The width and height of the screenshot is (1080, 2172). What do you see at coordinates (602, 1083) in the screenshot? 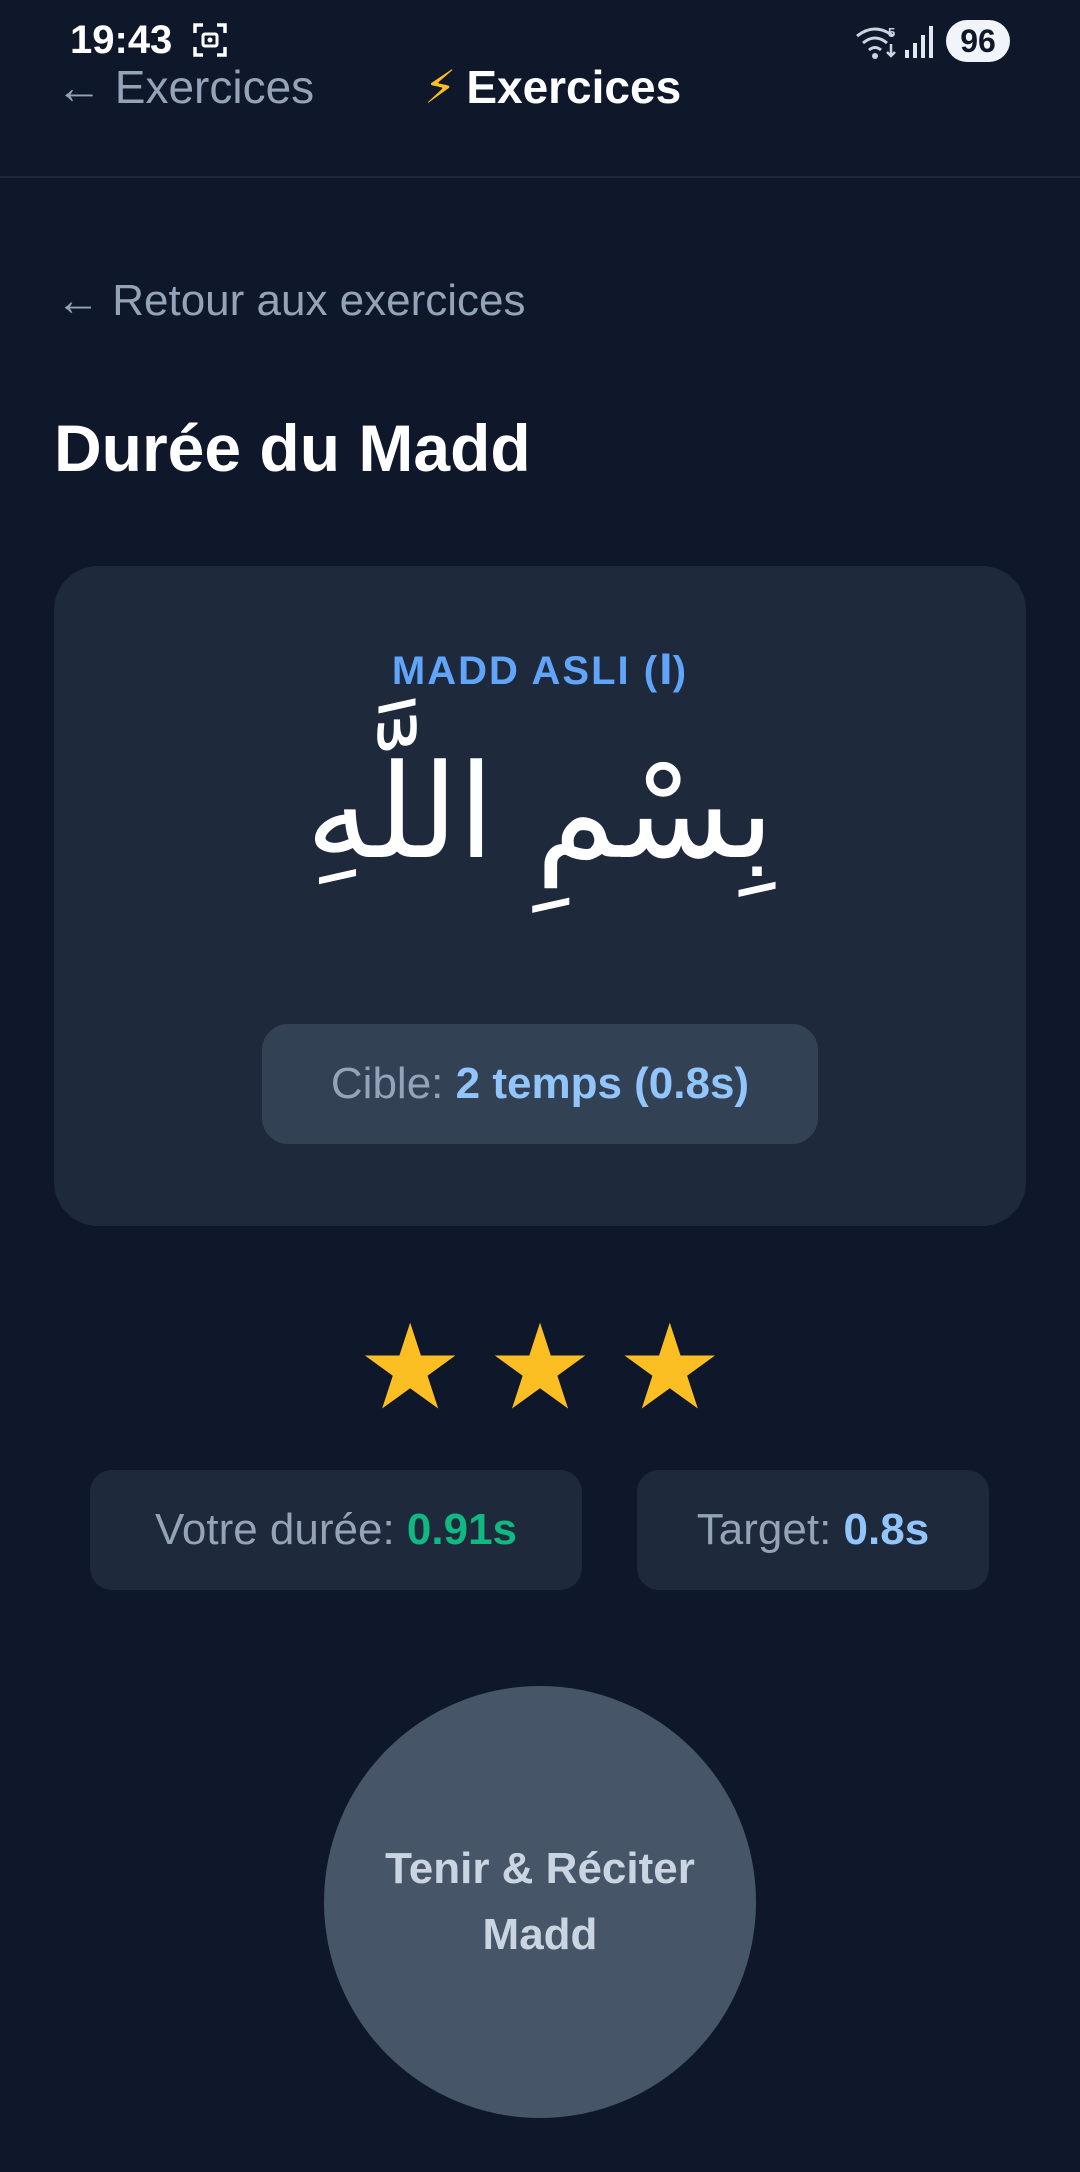
I see `target-value: 2 temps (0.8s)` at bounding box center [602, 1083].